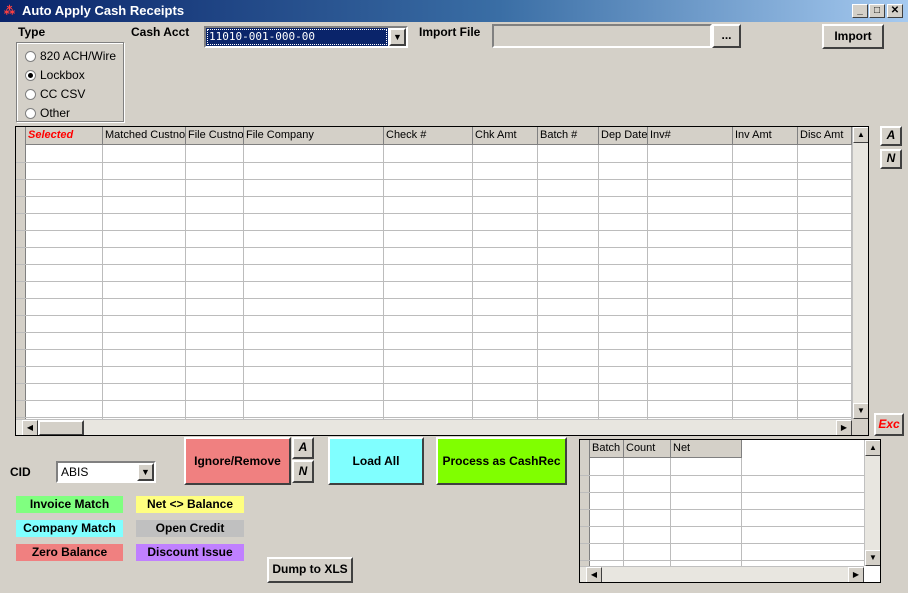 Image resolution: width=908 pixels, height=593 pixels. I want to click on exceptions-button: Exc, so click(889, 424).